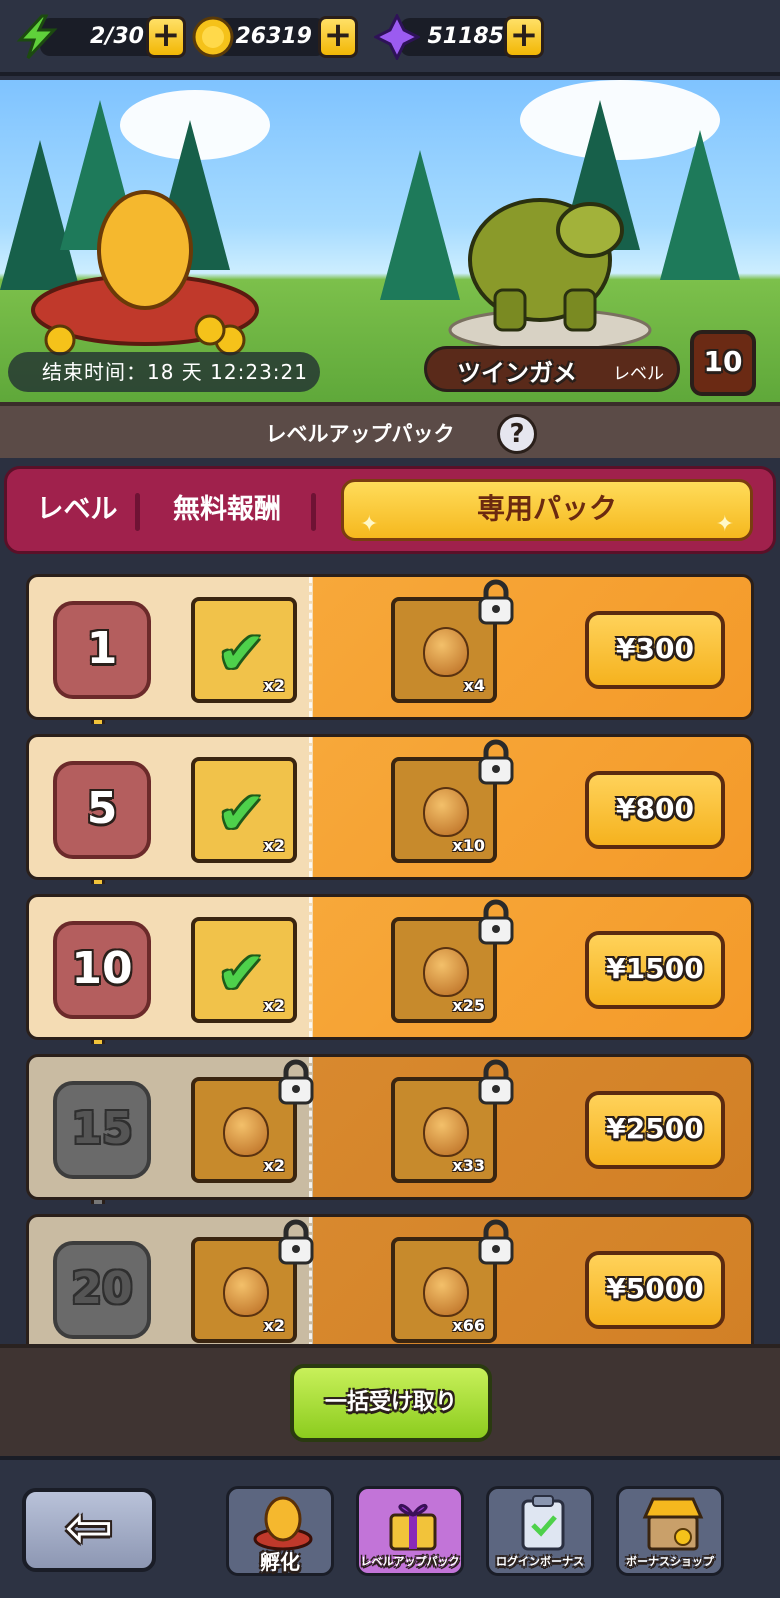  I want to click on coin-icon, so click(213, 37).